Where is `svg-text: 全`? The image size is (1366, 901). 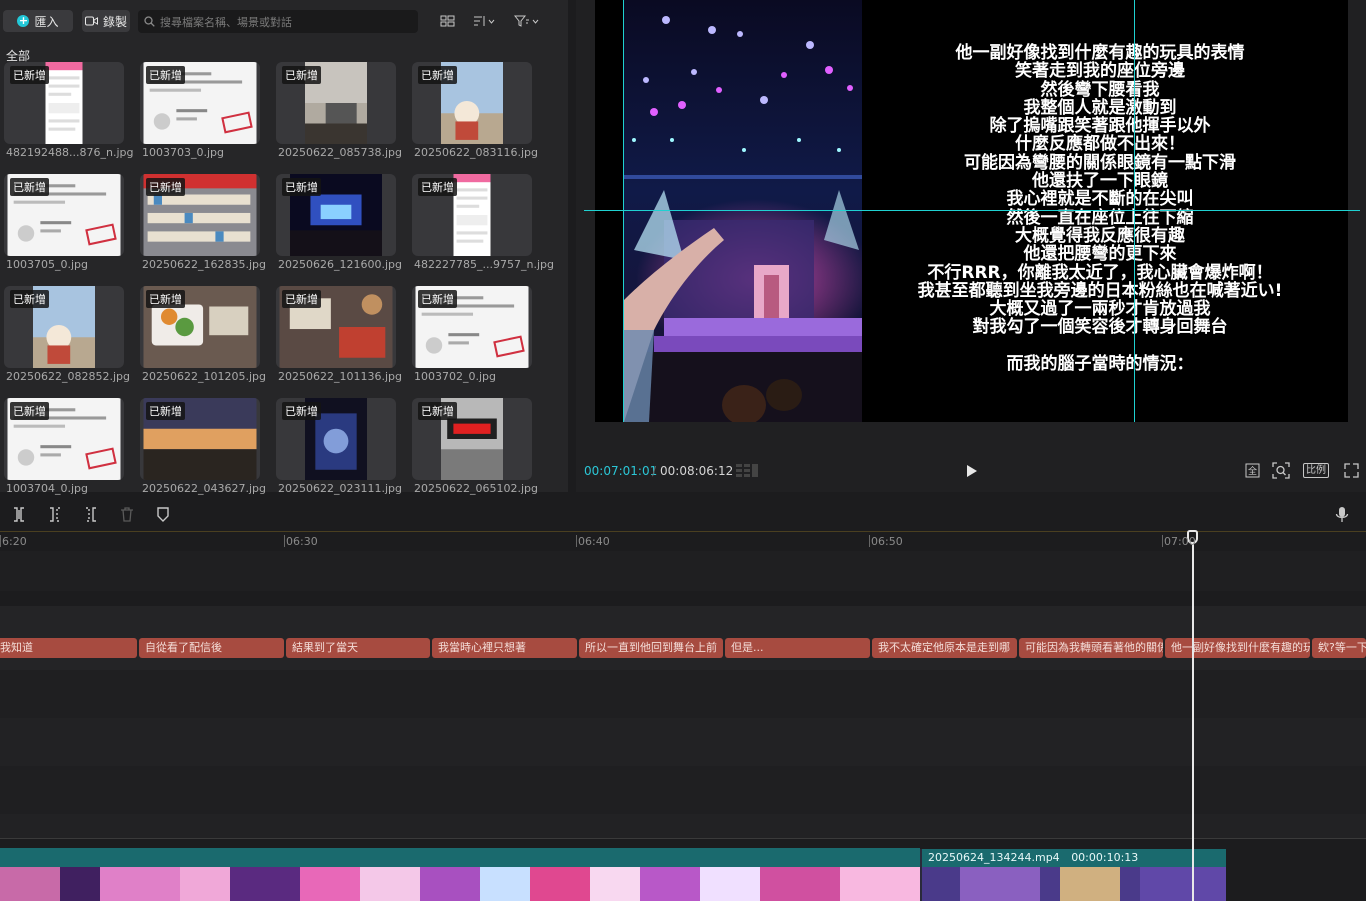
svg-text: 全 is located at coordinates (1252, 471).